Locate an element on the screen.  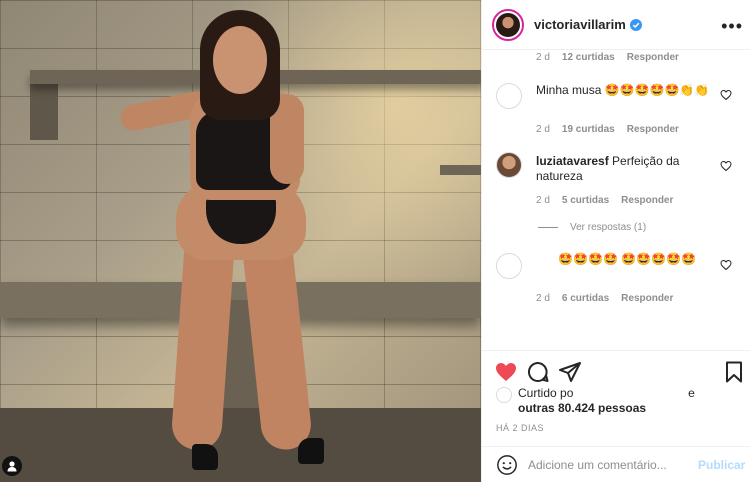
tagged-users-button is located at coordinates (12, 466).